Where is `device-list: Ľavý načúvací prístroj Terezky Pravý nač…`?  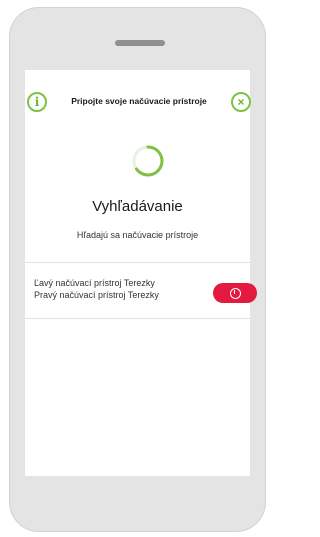
device-list: Ľavý načúvací prístroj Terezky Pravý nač… is located at coordinates (96, 289).